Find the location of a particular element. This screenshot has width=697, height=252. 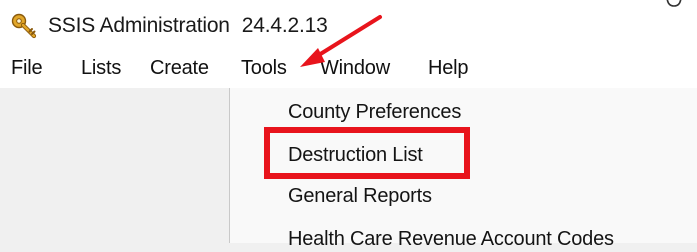

app-name: SSIS Administration is located at coordinates (139, 25).